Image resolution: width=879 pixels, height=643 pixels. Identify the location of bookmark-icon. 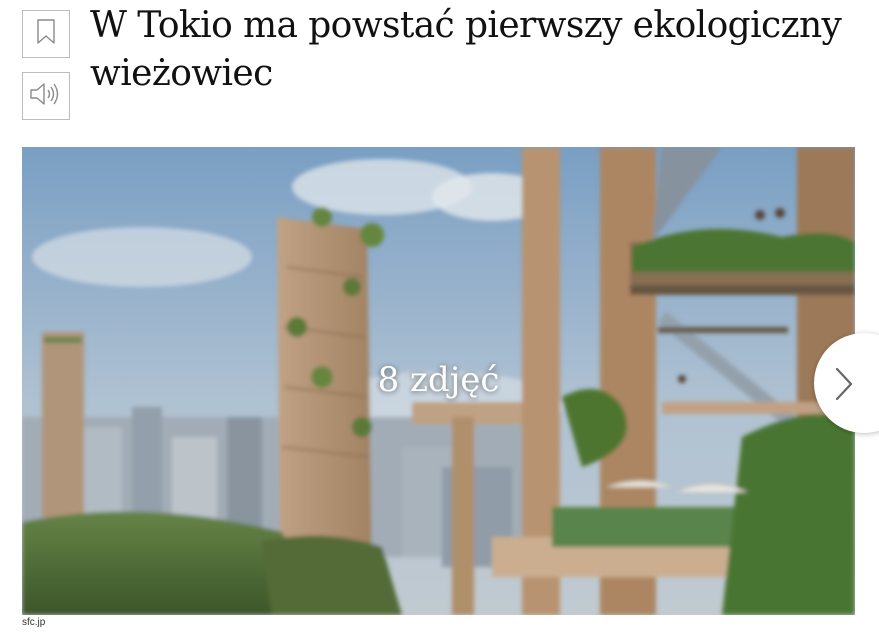
(46, 34).